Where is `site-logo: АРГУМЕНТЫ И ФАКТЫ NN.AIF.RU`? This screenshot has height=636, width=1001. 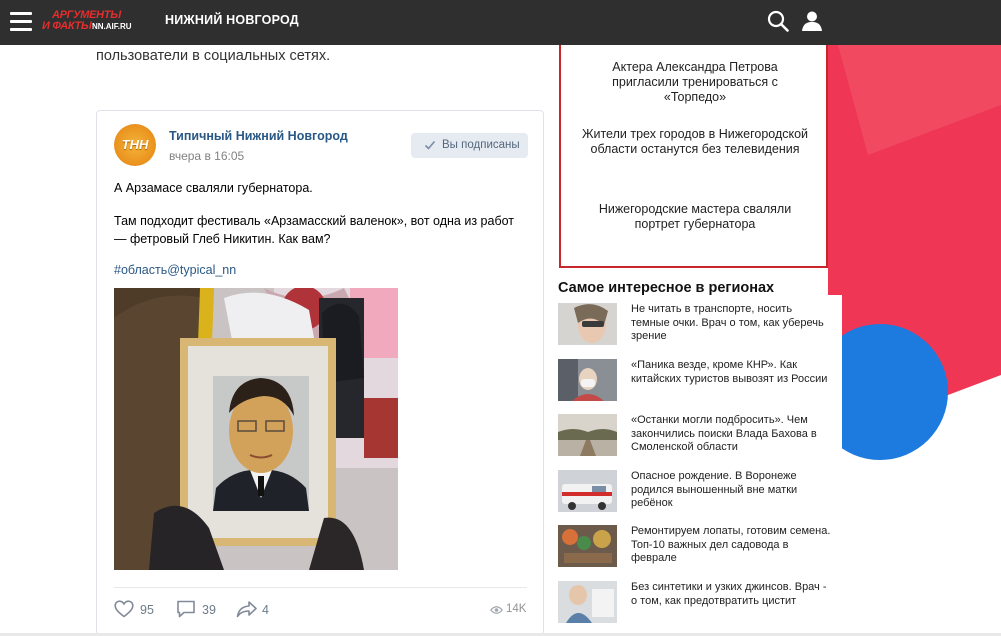
site-logo: АРГУМЕНТЫ И ФАКТЫ NN.AIF.RU is located at coordinates (92, 21).